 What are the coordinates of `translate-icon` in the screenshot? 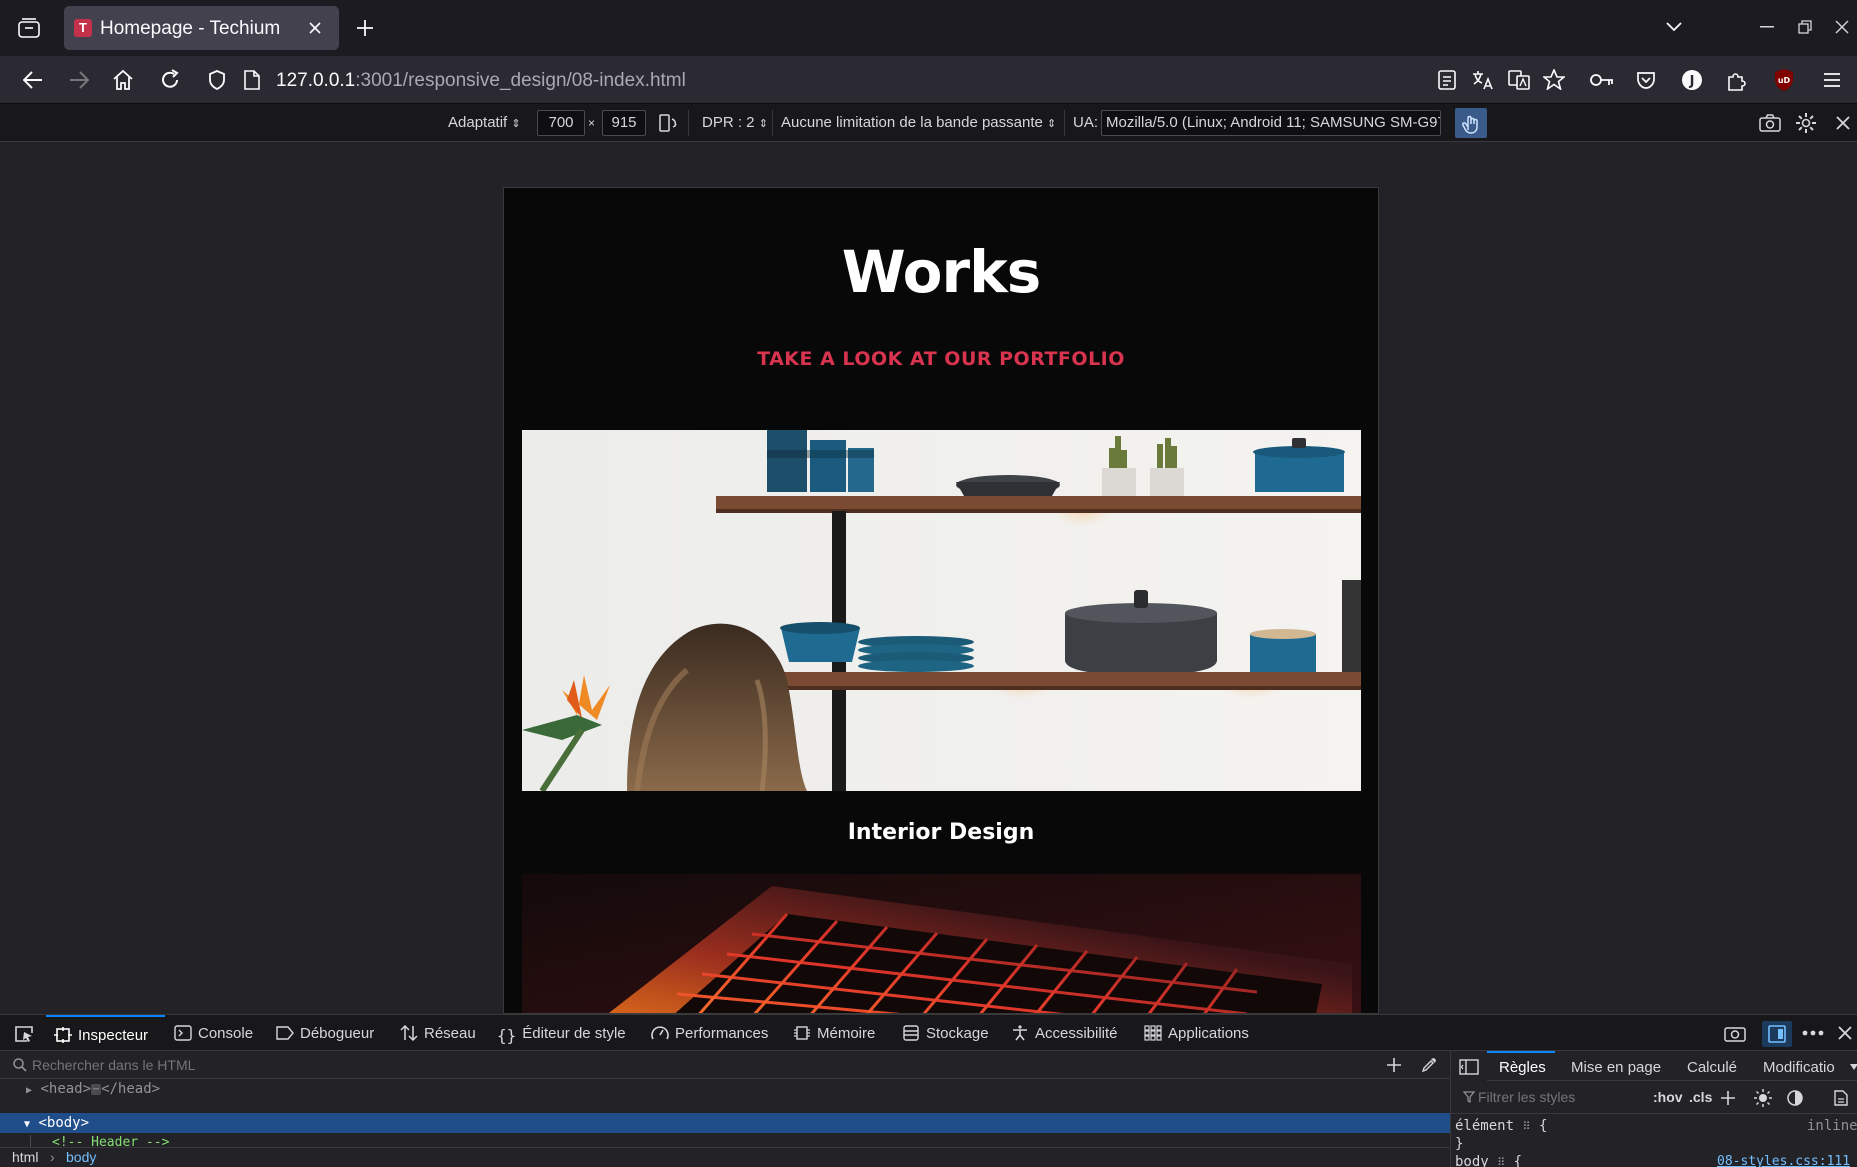 It's located at (1483, 80).